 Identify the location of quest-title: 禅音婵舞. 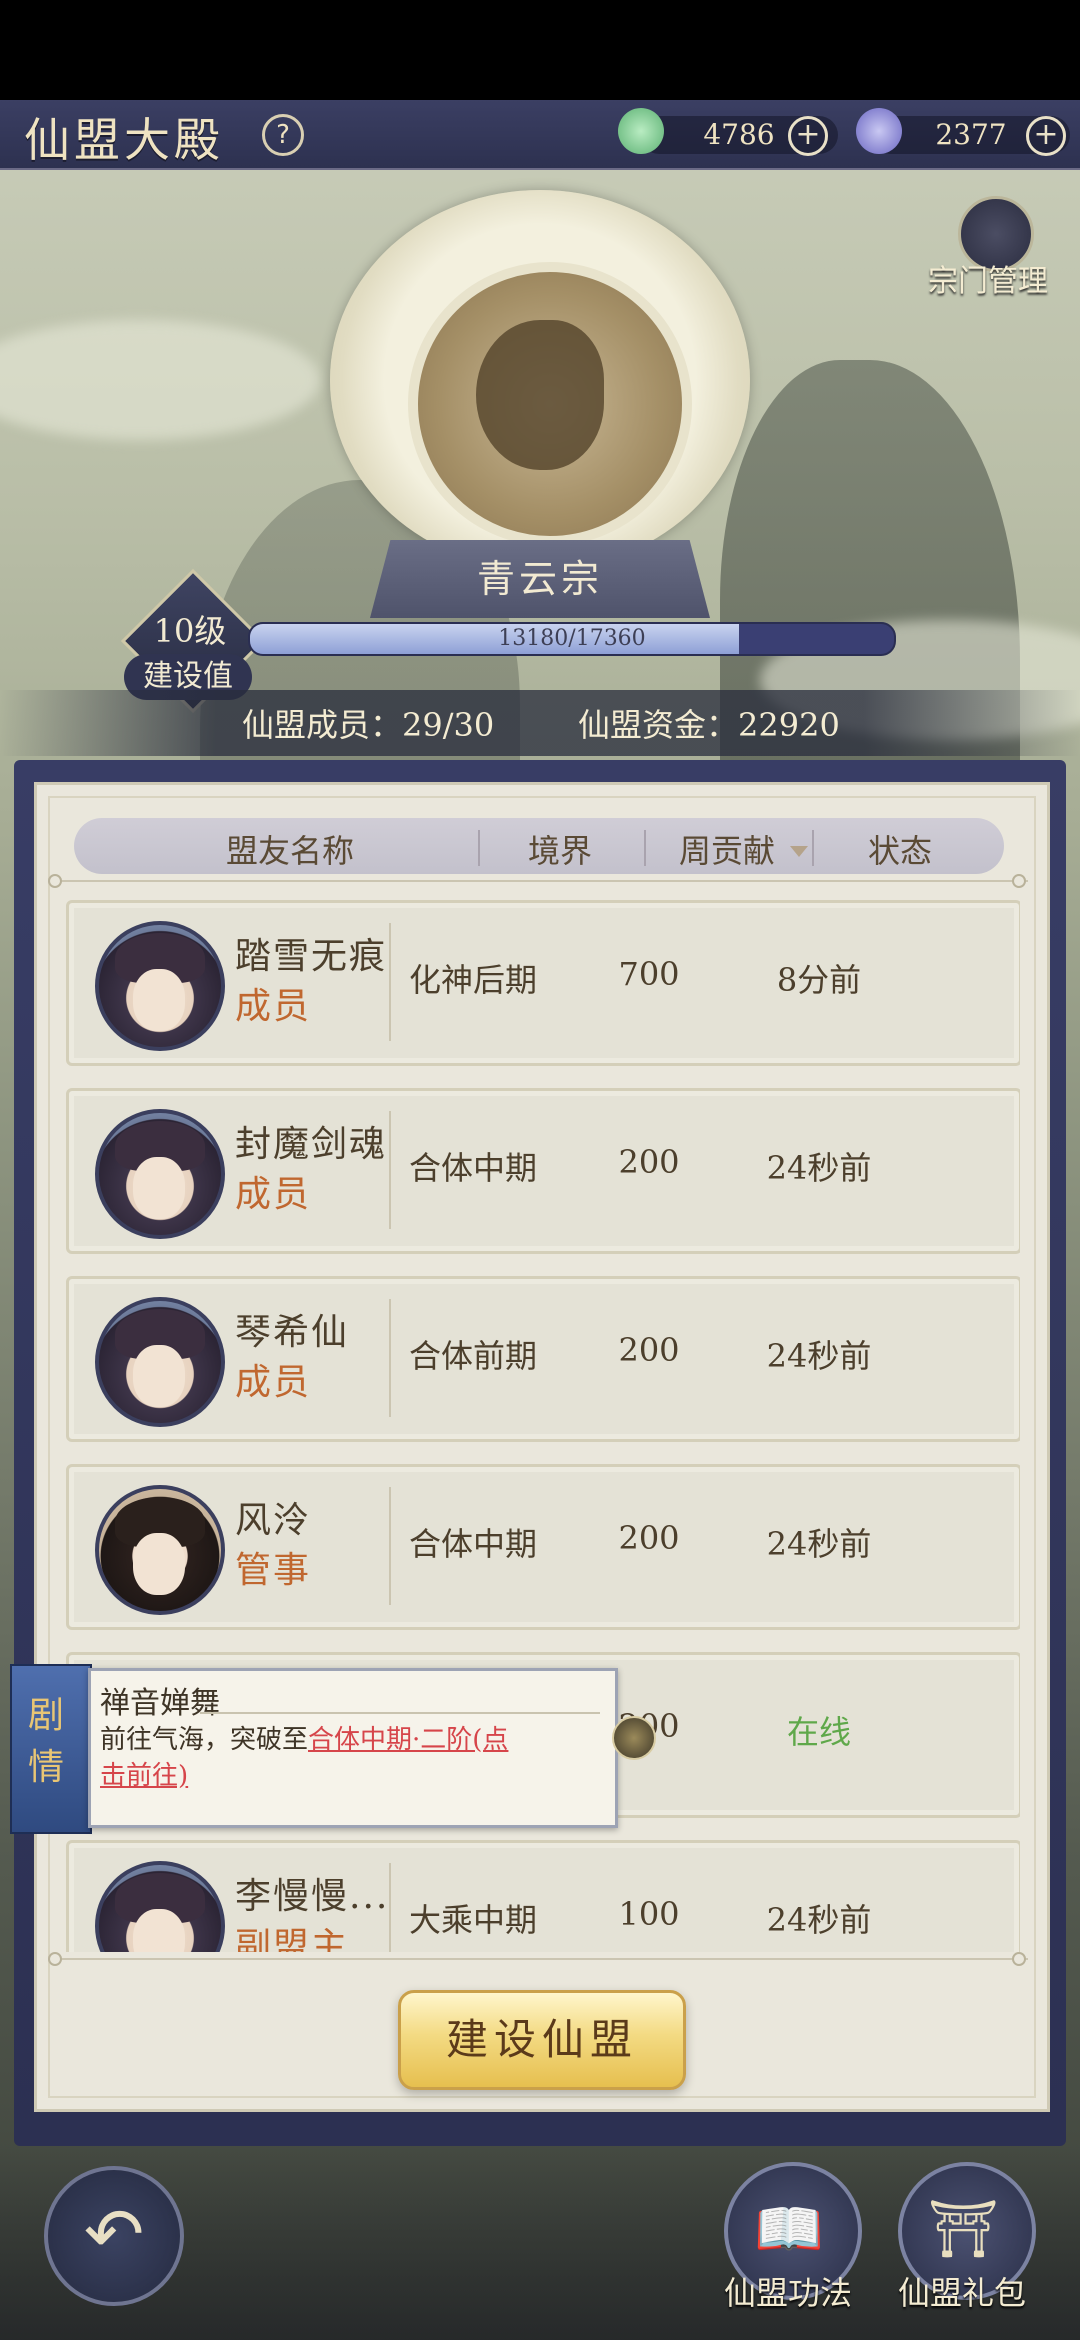
(160, 1703).